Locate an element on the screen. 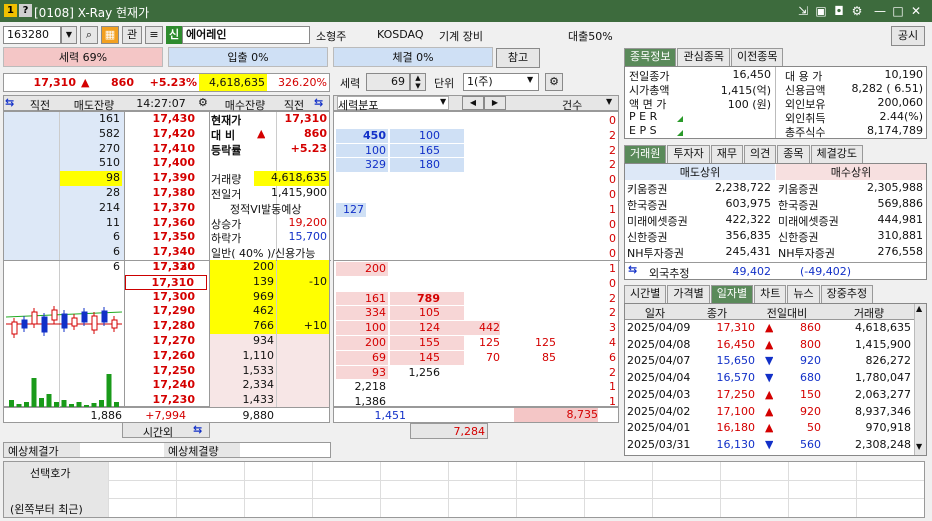 This screenshot has width=932, height=521. search-icon: ⌕ is located at coordinates (89, 35).